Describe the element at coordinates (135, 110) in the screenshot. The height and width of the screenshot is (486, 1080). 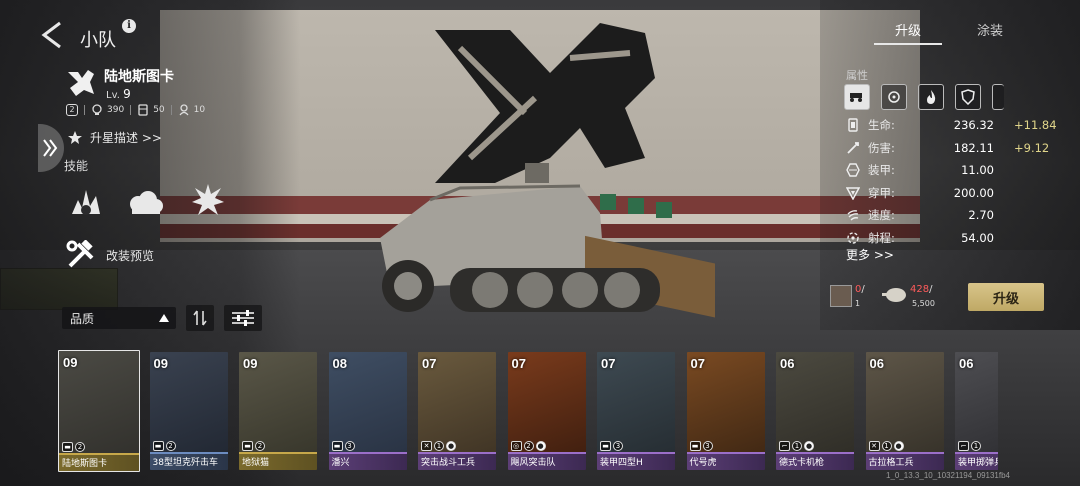
I see `unit-stats-row: 2 390 50 10` at that location.